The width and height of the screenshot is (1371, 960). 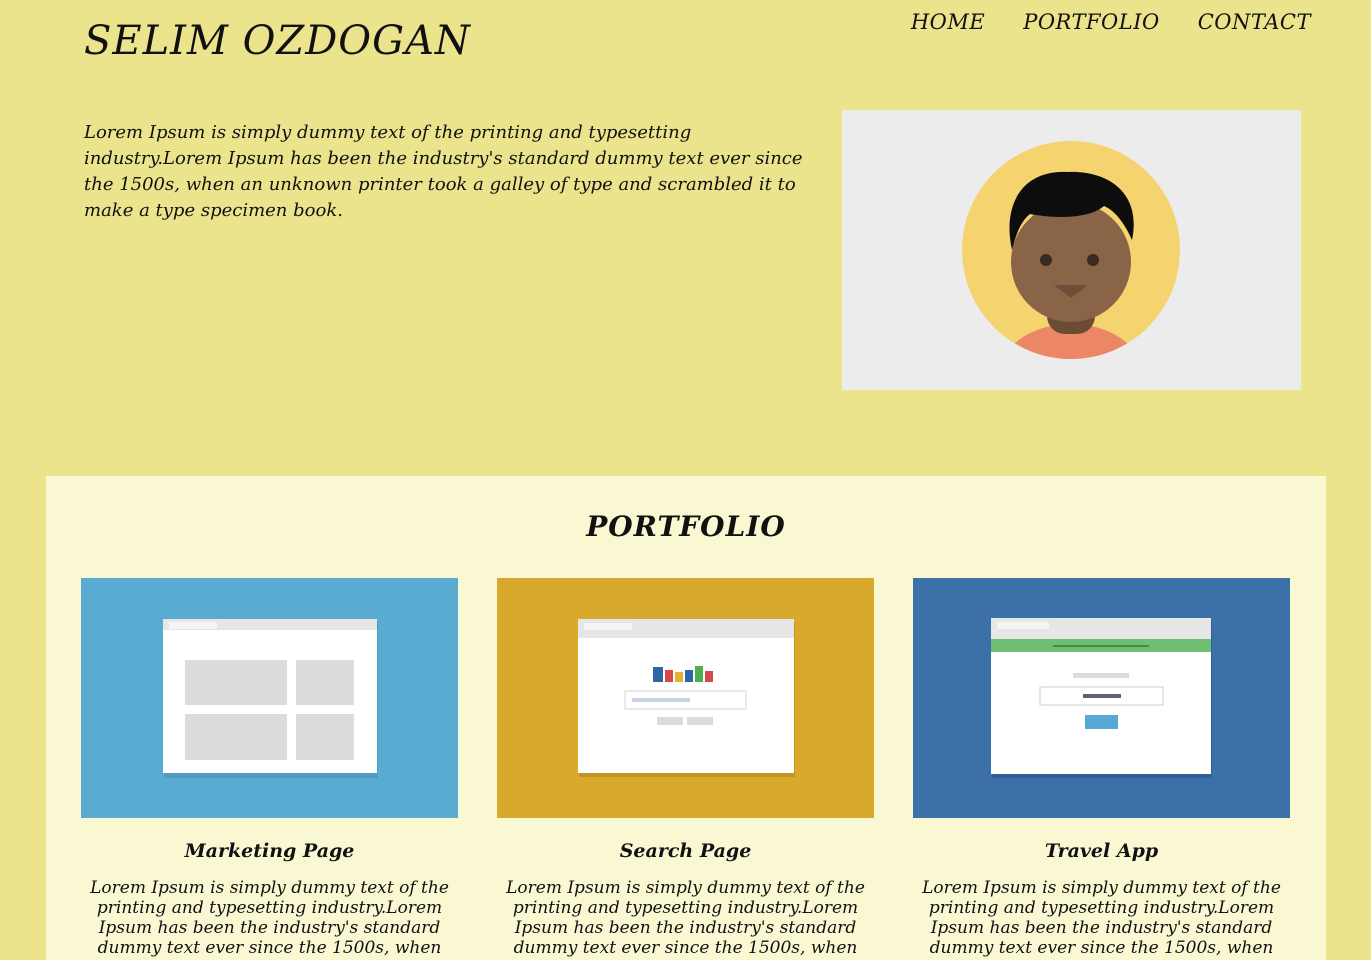 What do you see at coordinates (685, 851) in the screenshot?
I see `card-title: Search Page` at bounding box center [685, 851].